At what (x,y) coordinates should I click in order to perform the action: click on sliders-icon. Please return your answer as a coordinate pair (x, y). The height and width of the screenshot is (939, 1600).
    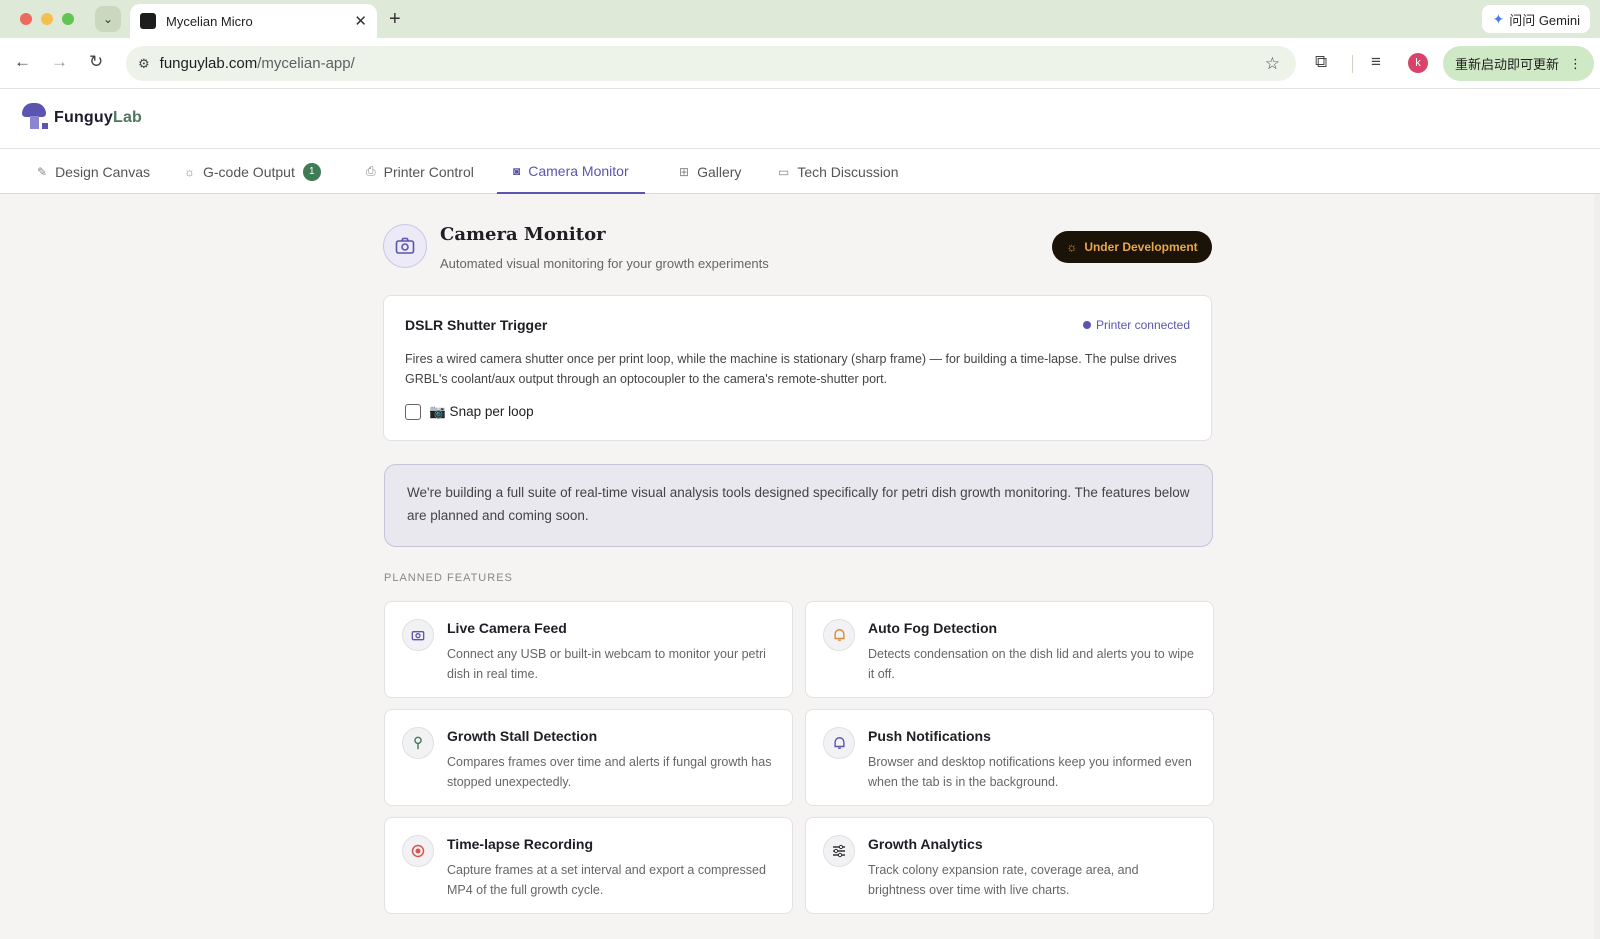
    Looking at the image, I should click on (839, 851).